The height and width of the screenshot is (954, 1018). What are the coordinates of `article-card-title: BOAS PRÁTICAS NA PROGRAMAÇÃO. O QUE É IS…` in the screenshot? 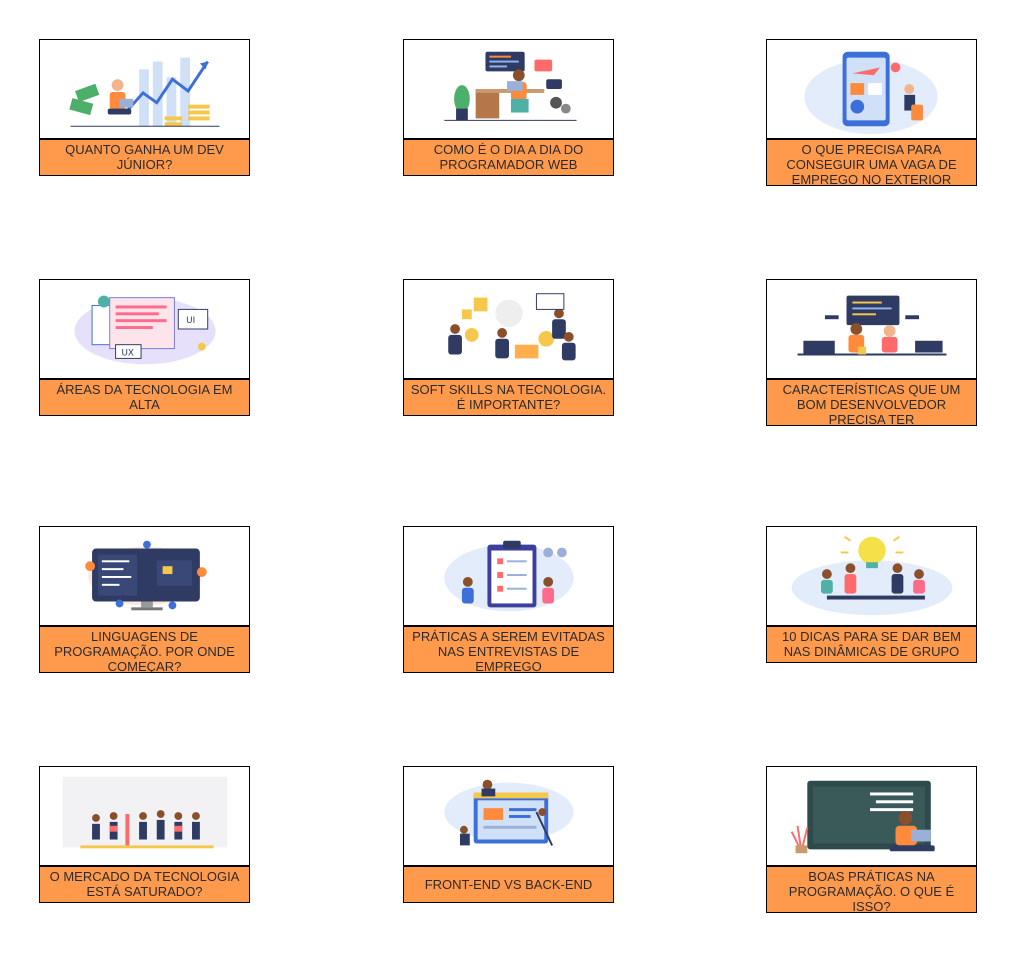 It's located at (871, 889).